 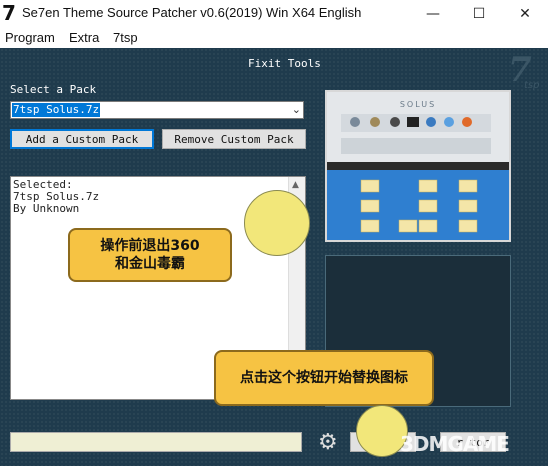 I want to click on callout-start-hint: 点击这个按钮开始替换图标, so click(x=324, y=378).